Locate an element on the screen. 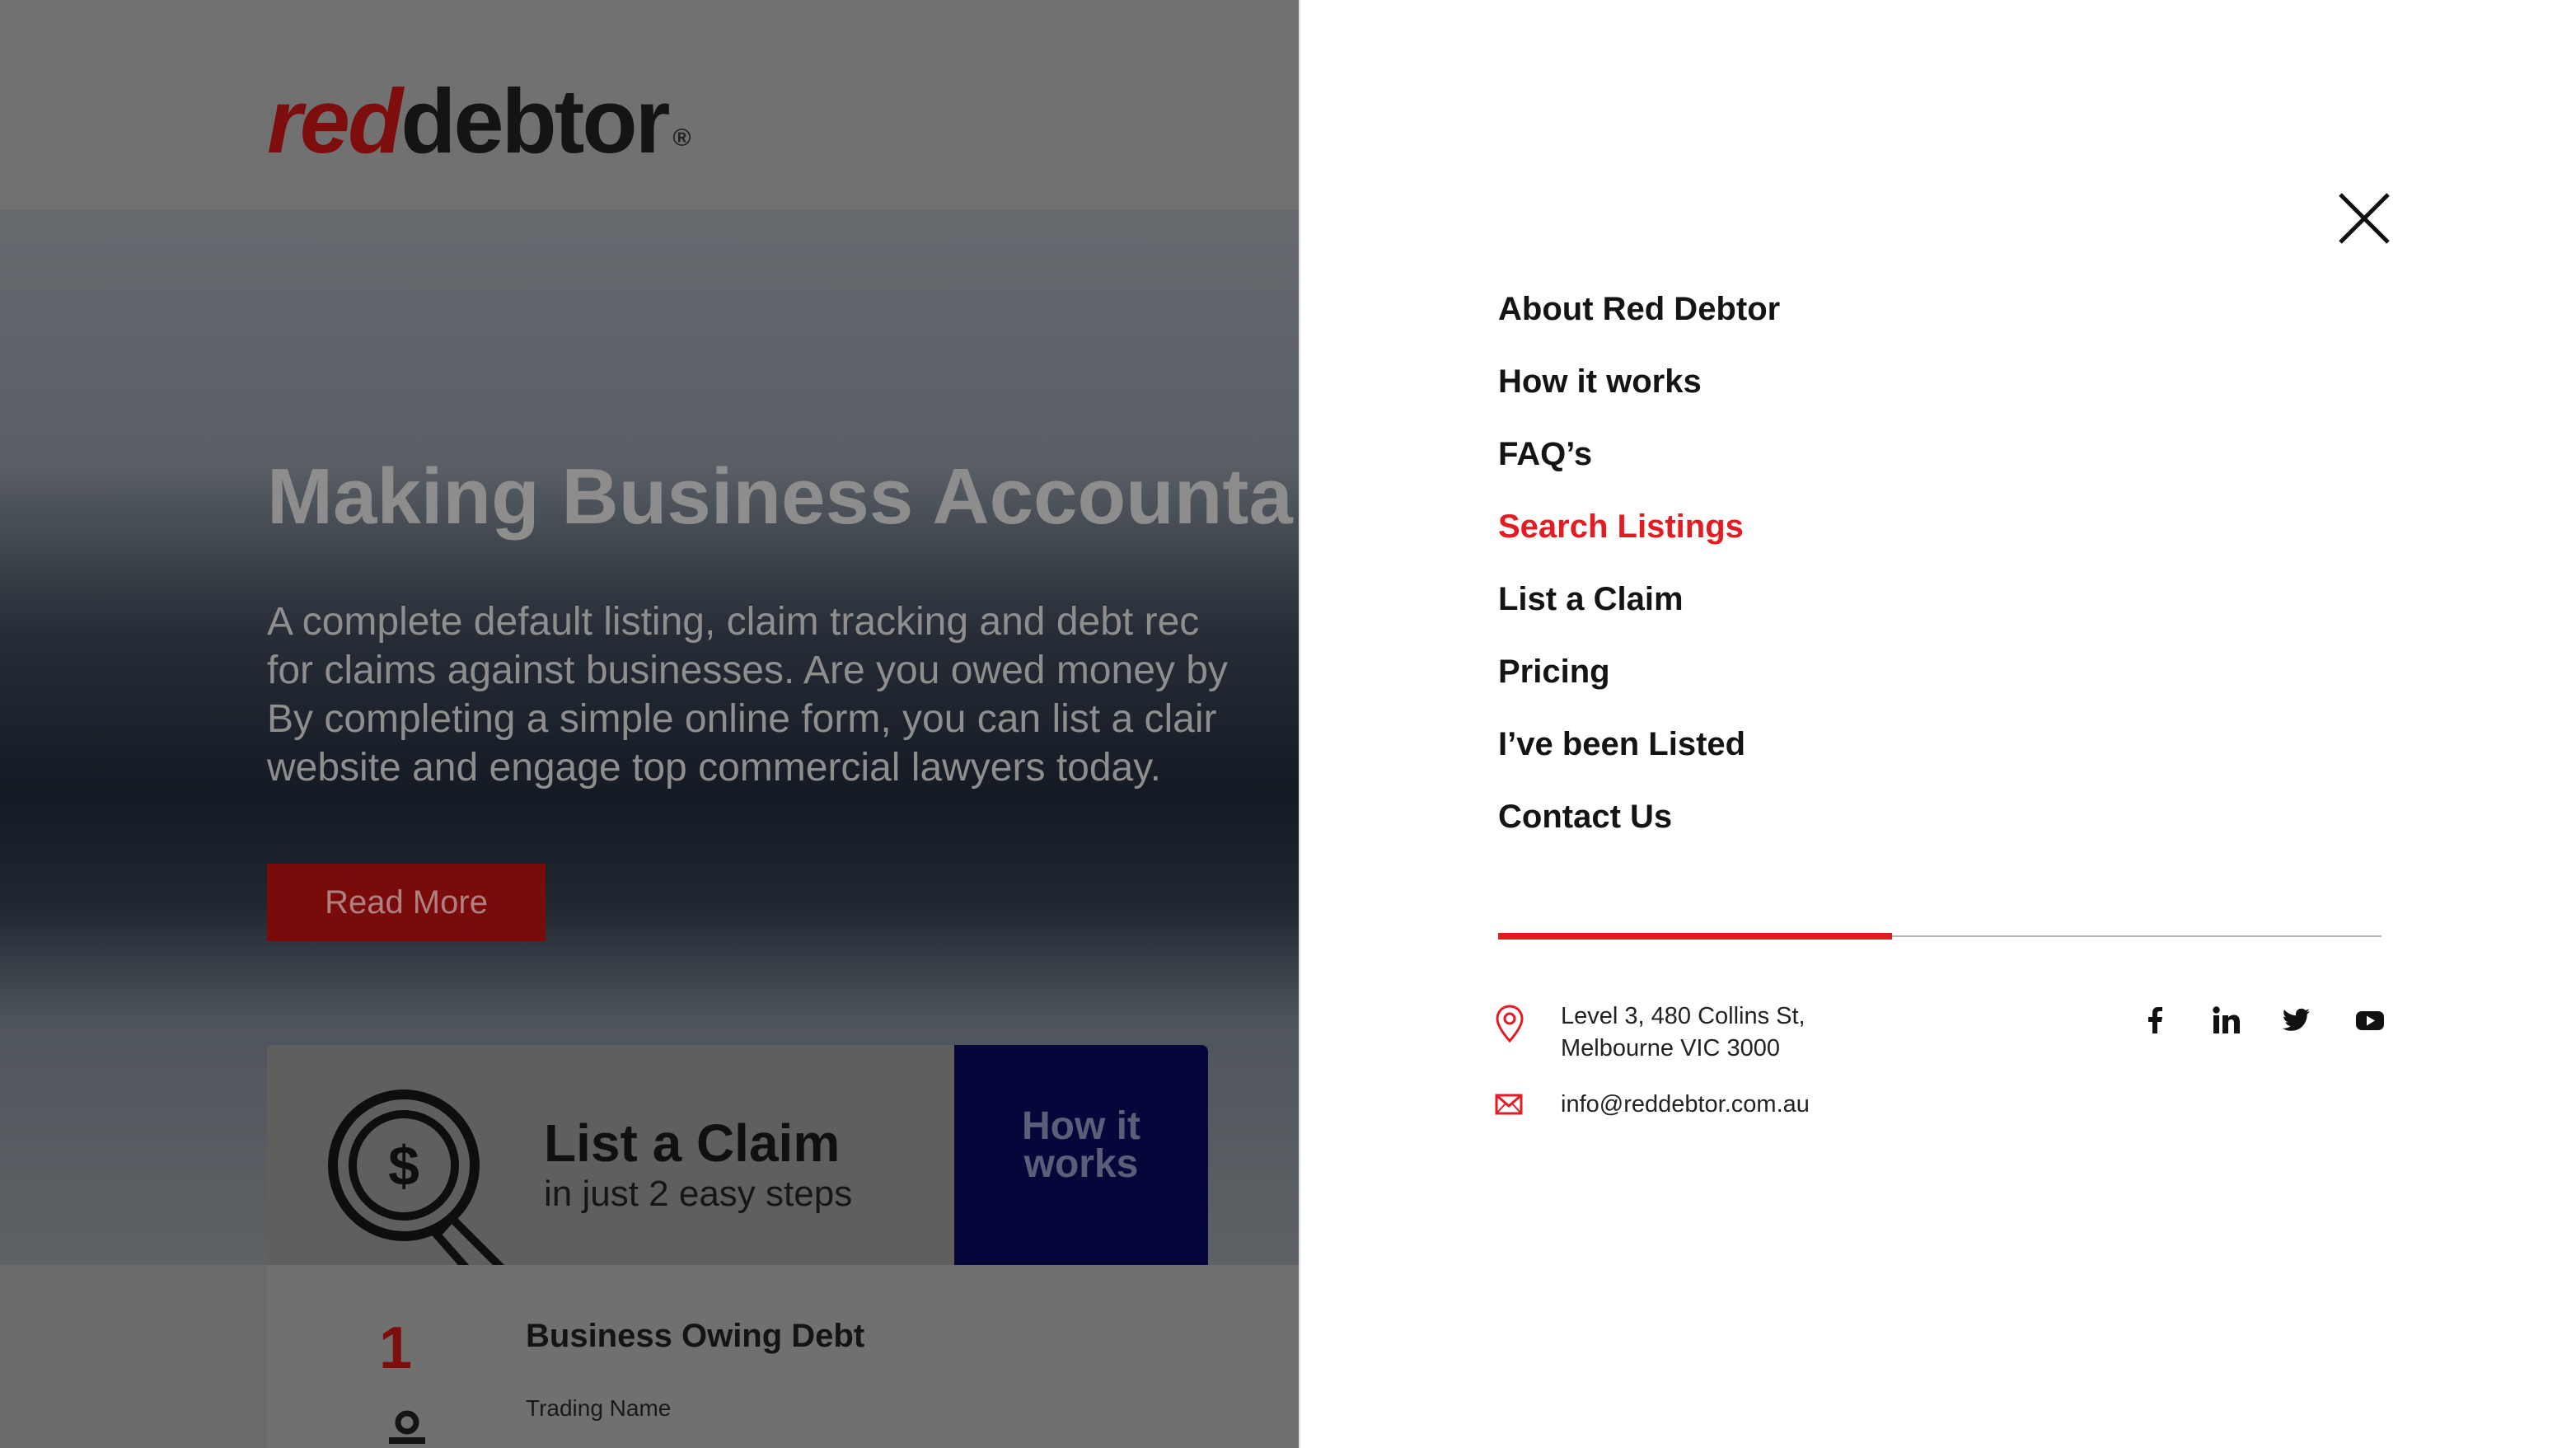  step-title: Business Owing Debt is located at coordinates (695, 1336).